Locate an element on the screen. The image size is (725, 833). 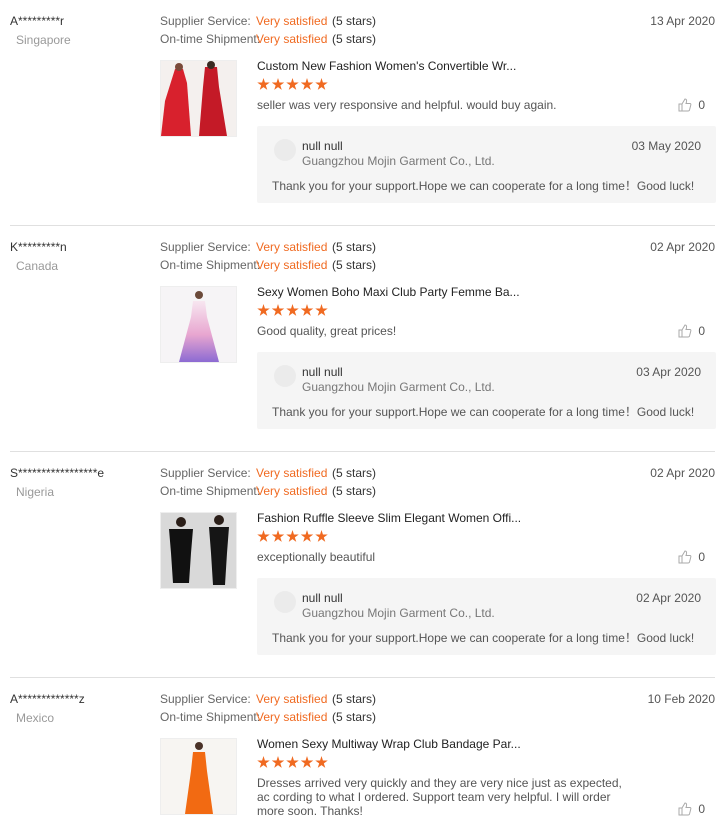
review-comment: exceptionally beautiful is located at coordinates (316, 557).